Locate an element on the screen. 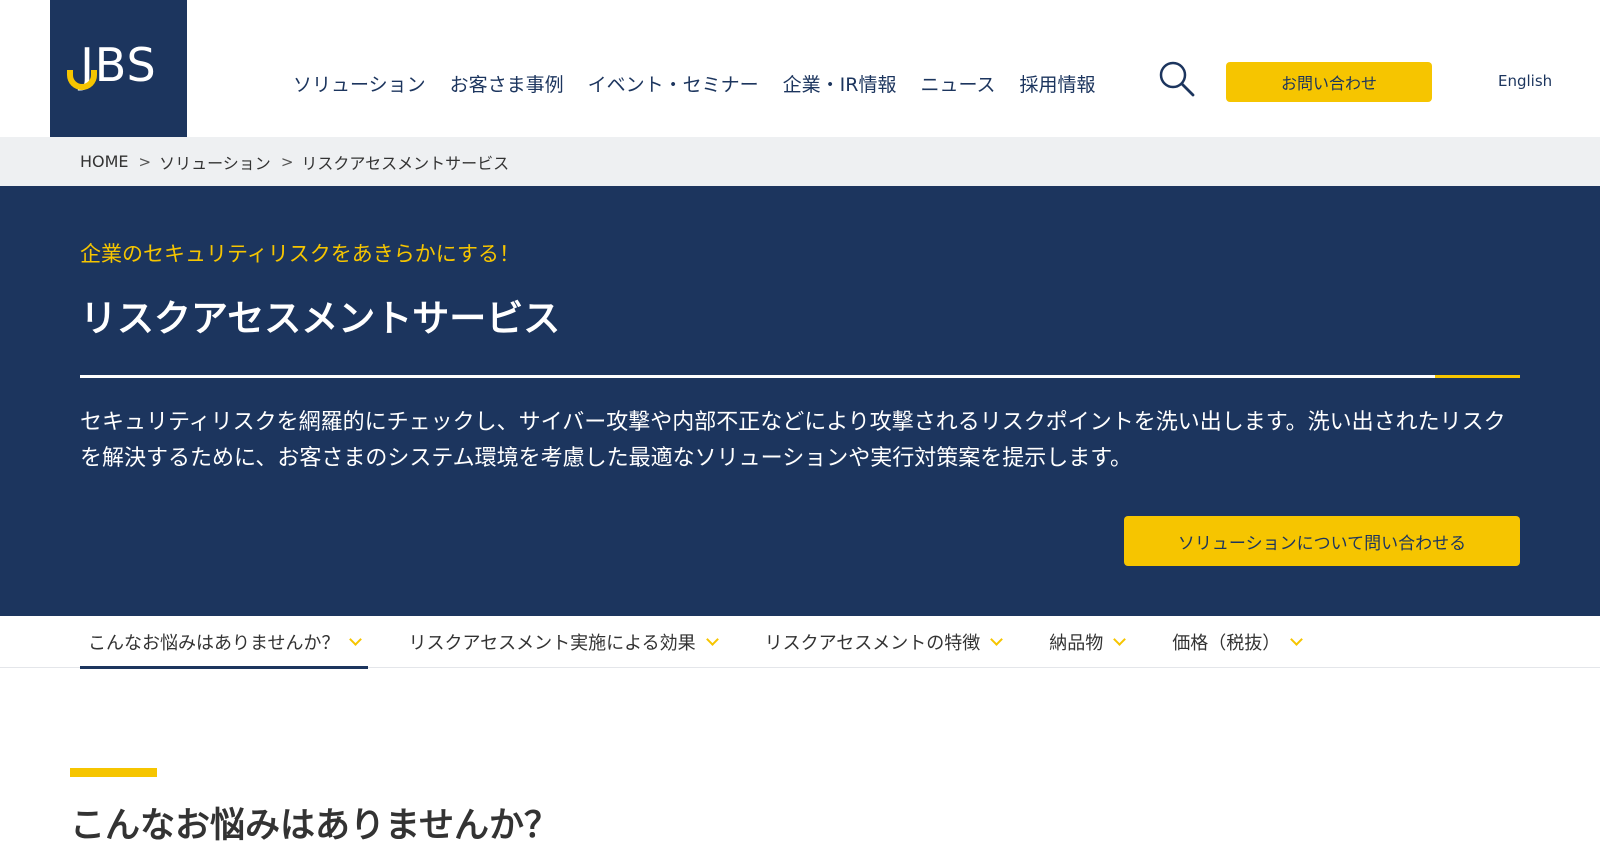 Image resolution: width=1600 pixels, height=853 pixels. section-accent-bar is located at coordinates (113, 772).